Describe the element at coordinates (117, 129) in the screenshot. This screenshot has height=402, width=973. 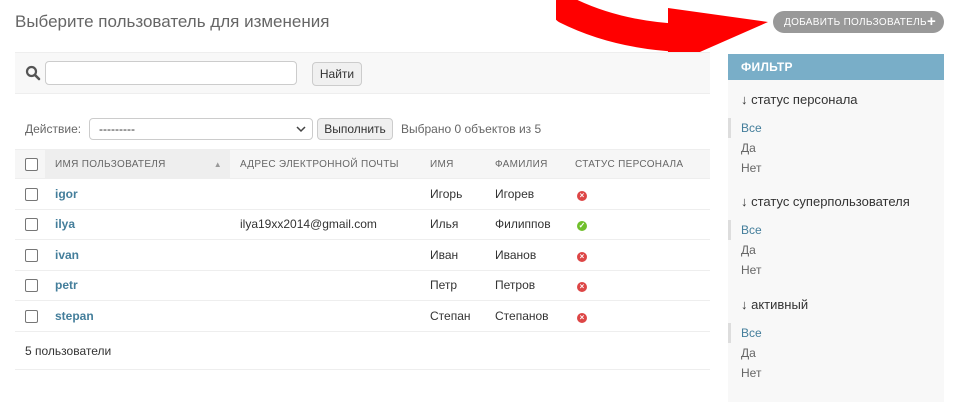
I see `action-select-value: ---------` at that location.